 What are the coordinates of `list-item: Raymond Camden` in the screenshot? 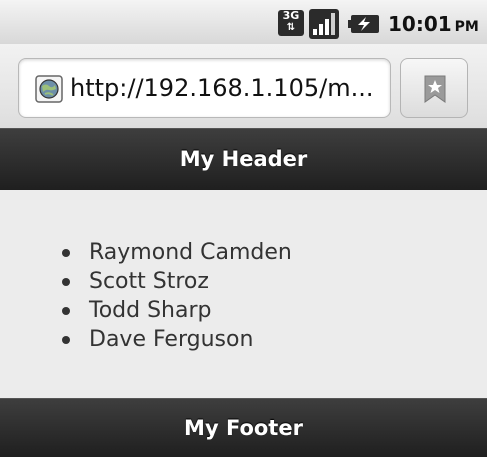 It's located at (177, 252).